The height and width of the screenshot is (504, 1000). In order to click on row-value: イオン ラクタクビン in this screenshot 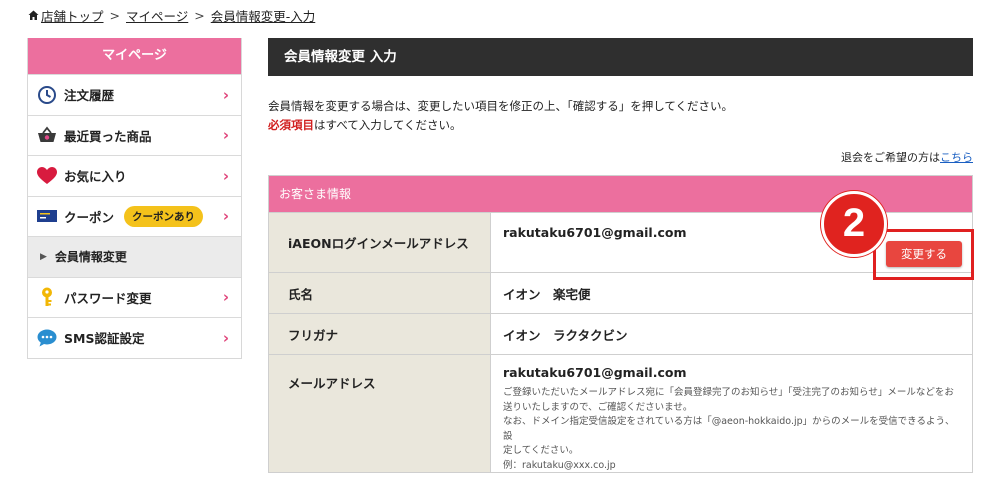, I will do `click(565, 335)`.